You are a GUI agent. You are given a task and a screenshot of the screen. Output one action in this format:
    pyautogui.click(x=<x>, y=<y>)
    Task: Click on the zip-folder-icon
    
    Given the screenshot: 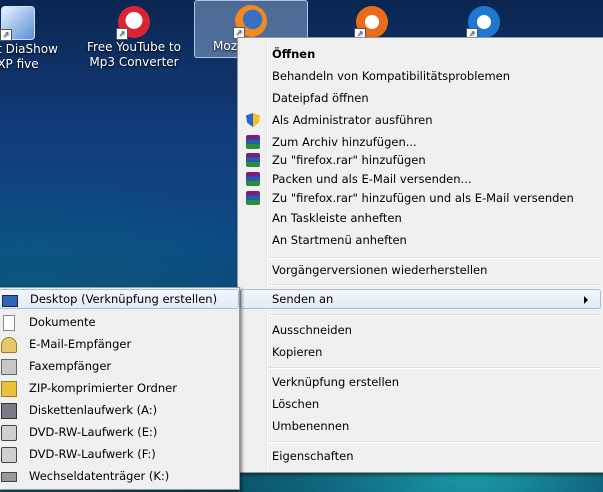 What is the action you would take?
    pyautogui.click(x=9, y=389)
    